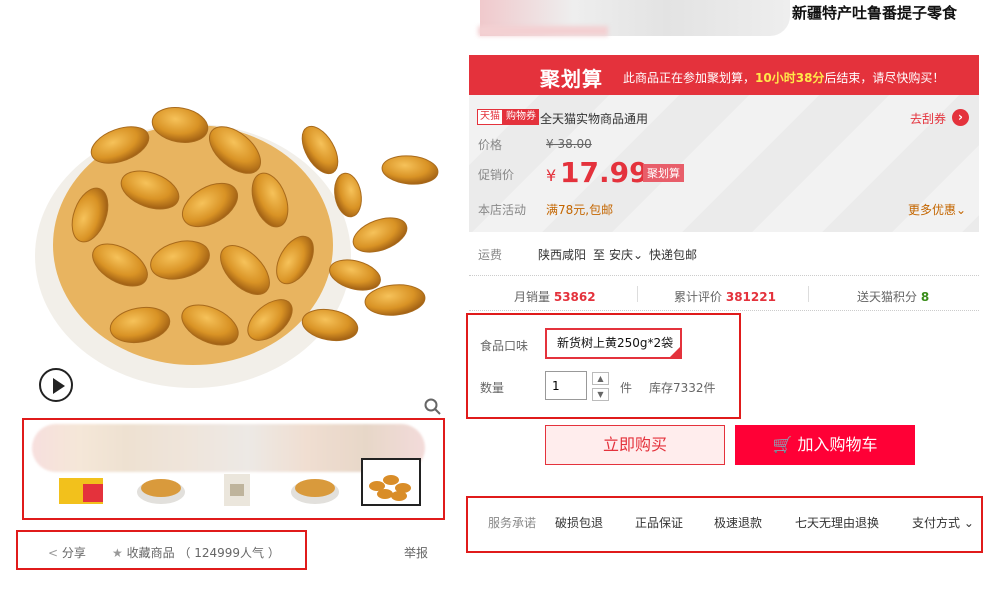 Image resolution: width=1001 pixels, height=604 pixels. Describe the element at coordinates (875, 13) in the screenshot. I see `product-title: 新疆特产吐鲁番提子零食` at that location.